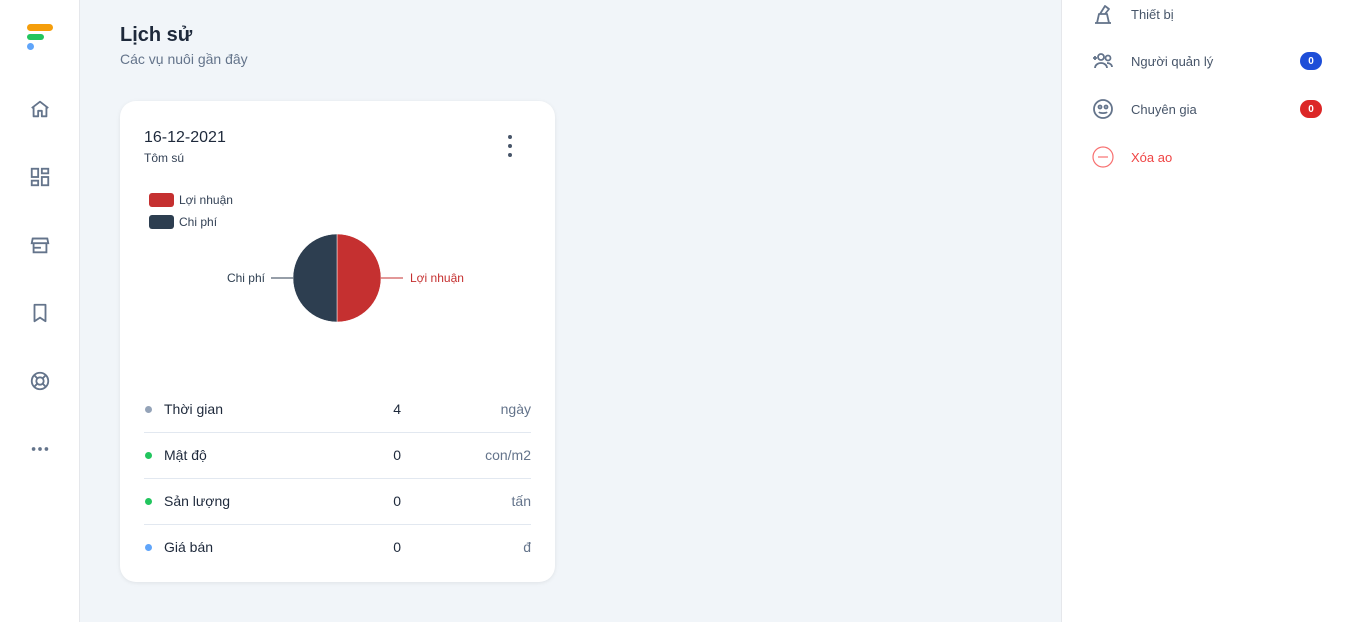  I want to click on menu-item-label: Xóa ao, so click(1152, 157).